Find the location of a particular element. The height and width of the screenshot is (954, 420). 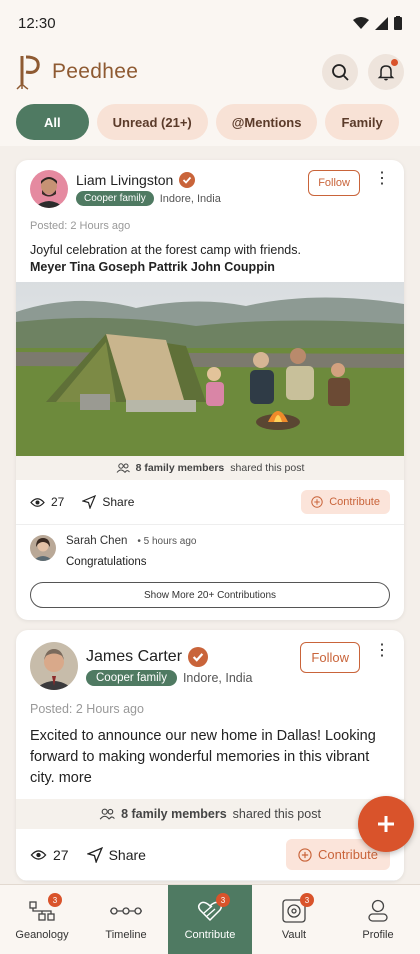

filter-family: Family is located at coordinates (362, 122).